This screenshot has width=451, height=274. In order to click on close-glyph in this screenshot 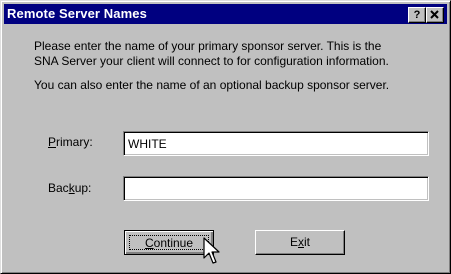, I will do `click(434, 14)`.